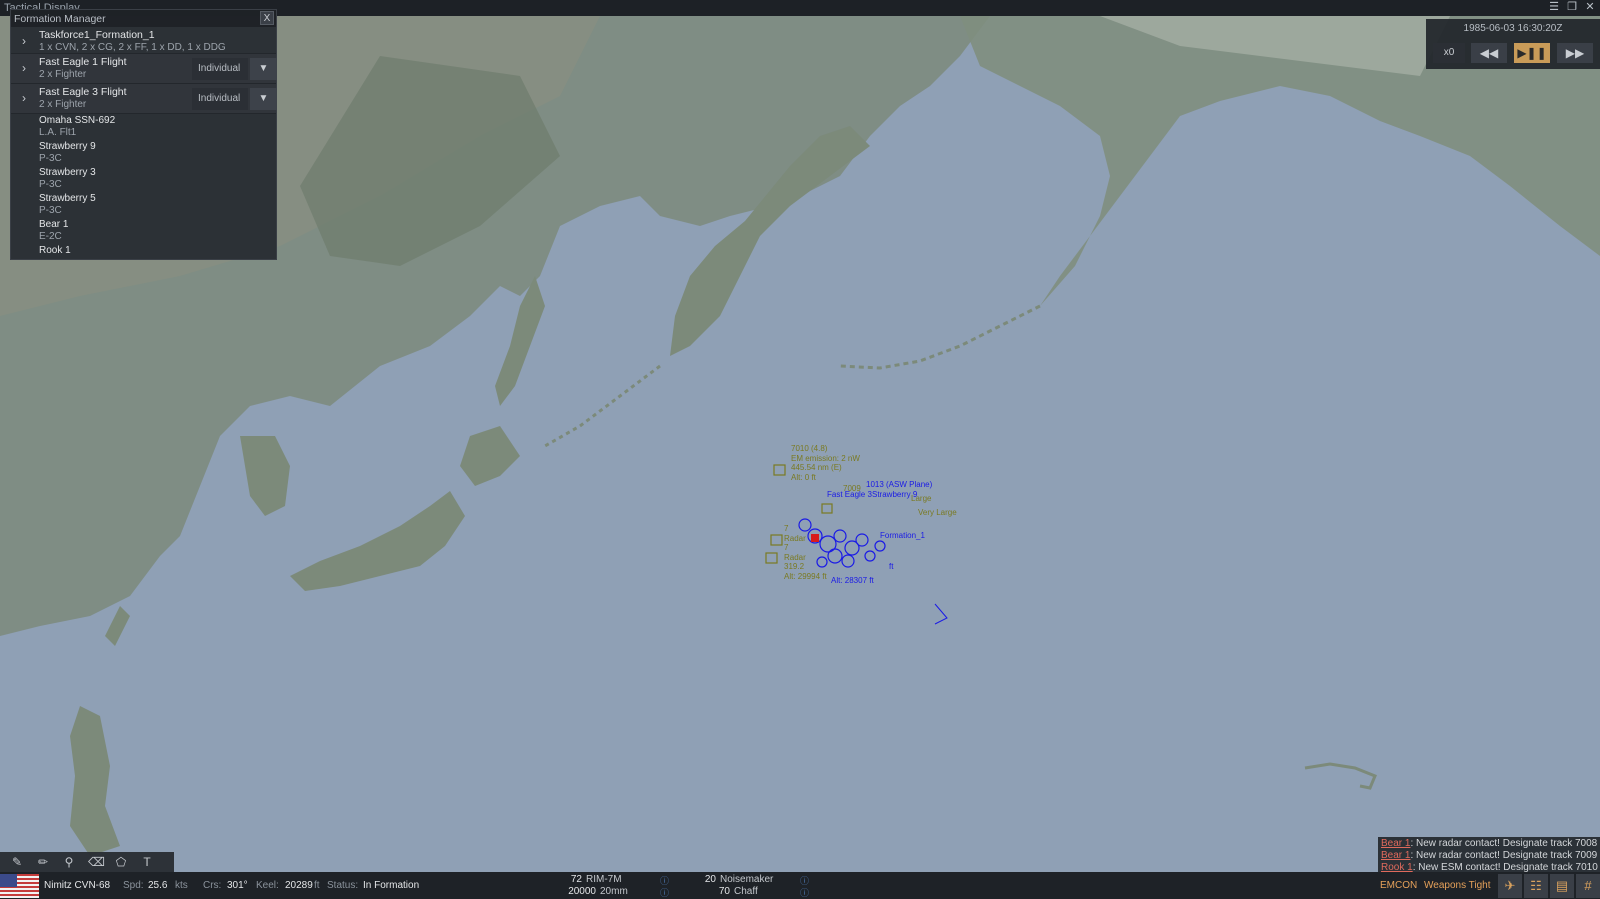 The width and height of the screenshot is (1600, 899). What do you see at coordinates (937, 512) in the screenshot?
I see `size-very-large-label: Very Large` at bounding box center [937, 512].